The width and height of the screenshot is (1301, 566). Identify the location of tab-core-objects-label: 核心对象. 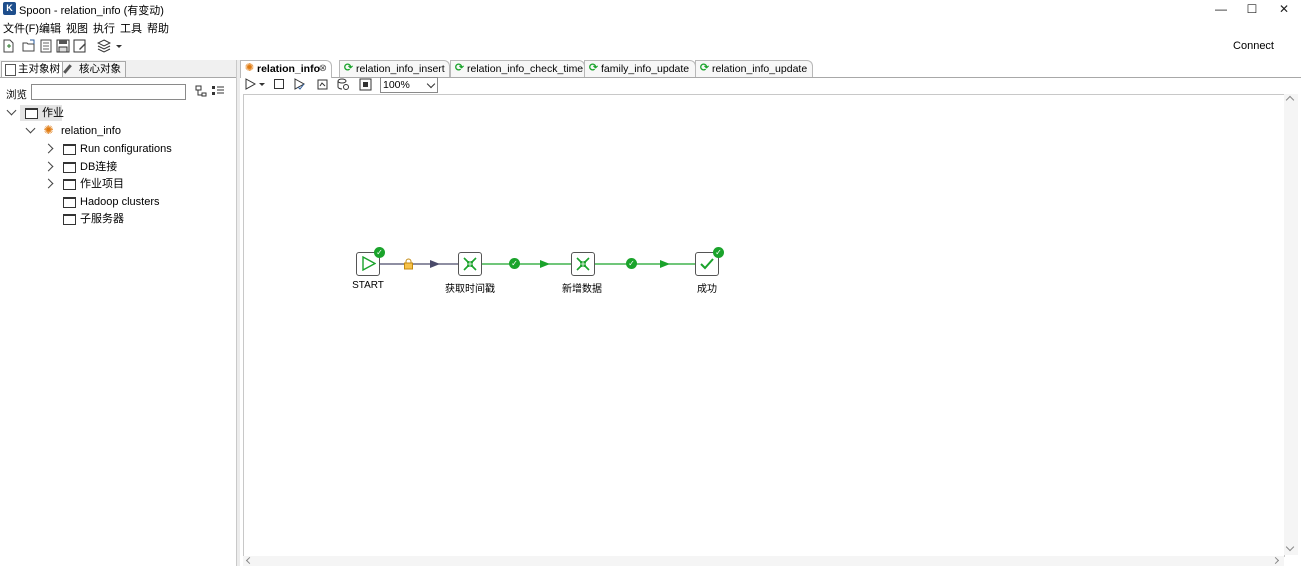
(100, 69).